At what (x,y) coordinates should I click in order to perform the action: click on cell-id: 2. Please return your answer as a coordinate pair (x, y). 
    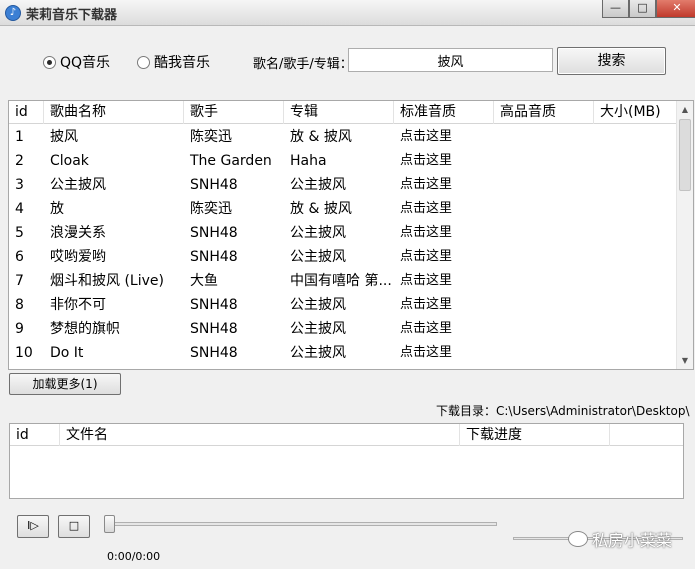
    Looking at the image, I should click on (19, 161).